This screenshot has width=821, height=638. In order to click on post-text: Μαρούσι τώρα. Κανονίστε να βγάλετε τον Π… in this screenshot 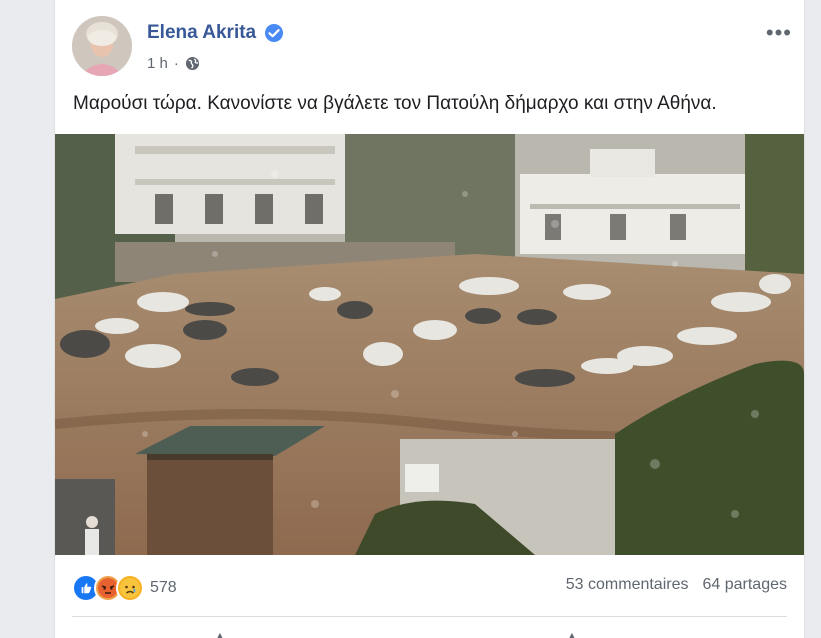, I will do `click(395, 103)`.